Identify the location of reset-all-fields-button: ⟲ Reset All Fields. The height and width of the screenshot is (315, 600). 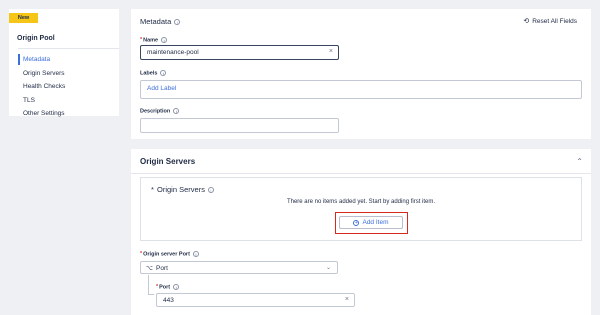
(550, 21).